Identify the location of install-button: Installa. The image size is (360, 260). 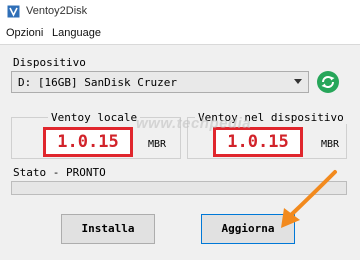
(108, 229).